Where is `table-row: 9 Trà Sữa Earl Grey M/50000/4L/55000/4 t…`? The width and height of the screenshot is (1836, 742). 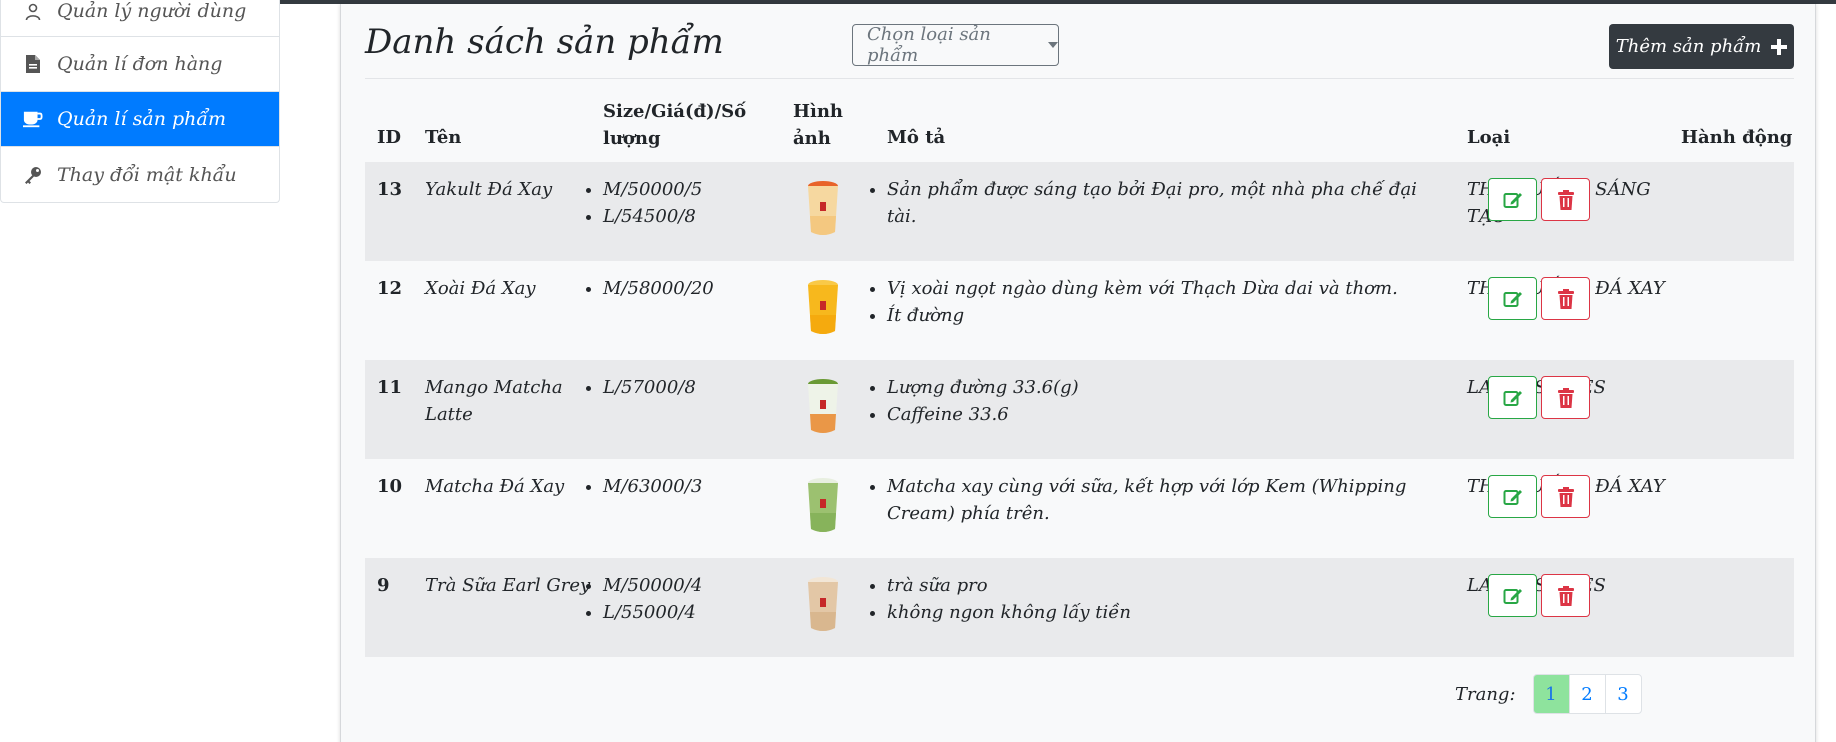 table-row: 9 Trà Sữa Earl Grey M/50000/4L/55000/4 t… is located at coordinates (1079, 607).